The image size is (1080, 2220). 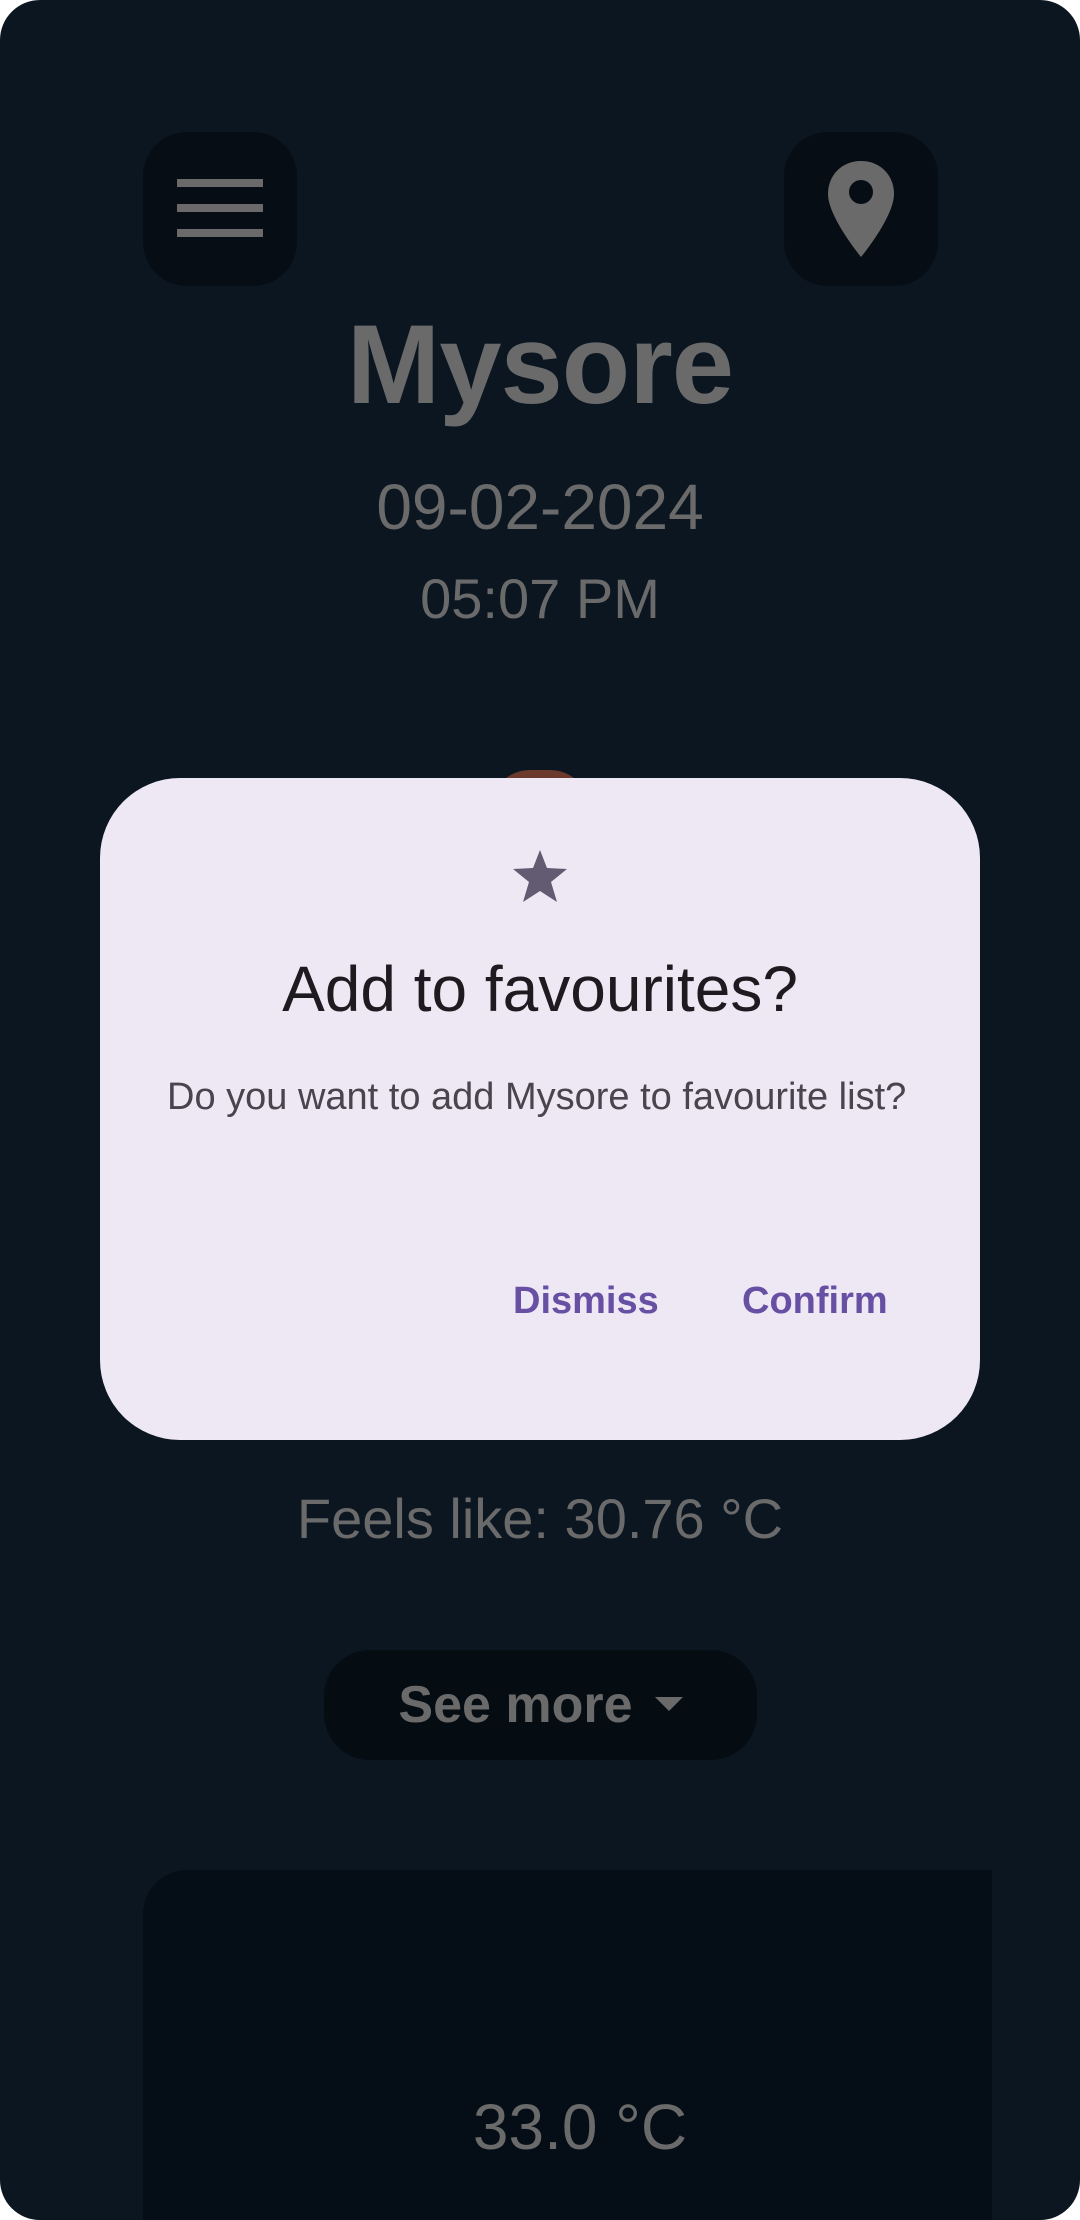 I want to click on date-text: 09-02-2024, so click(x=540, y=507).